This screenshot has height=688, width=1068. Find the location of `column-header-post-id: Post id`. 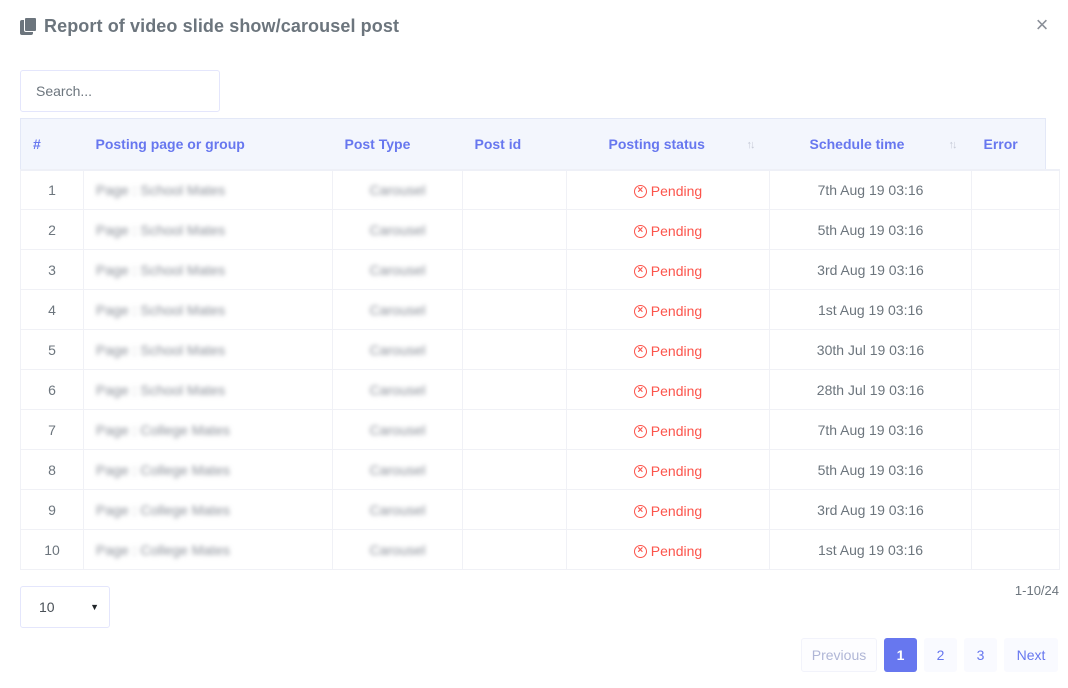

column-header-post-id: Post id is located at coordinates (514, 144).